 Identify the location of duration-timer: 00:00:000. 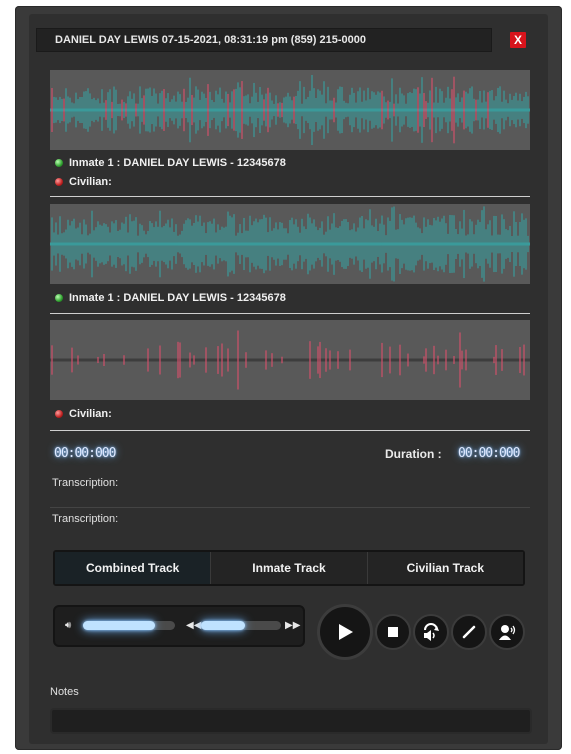
(489, 453).